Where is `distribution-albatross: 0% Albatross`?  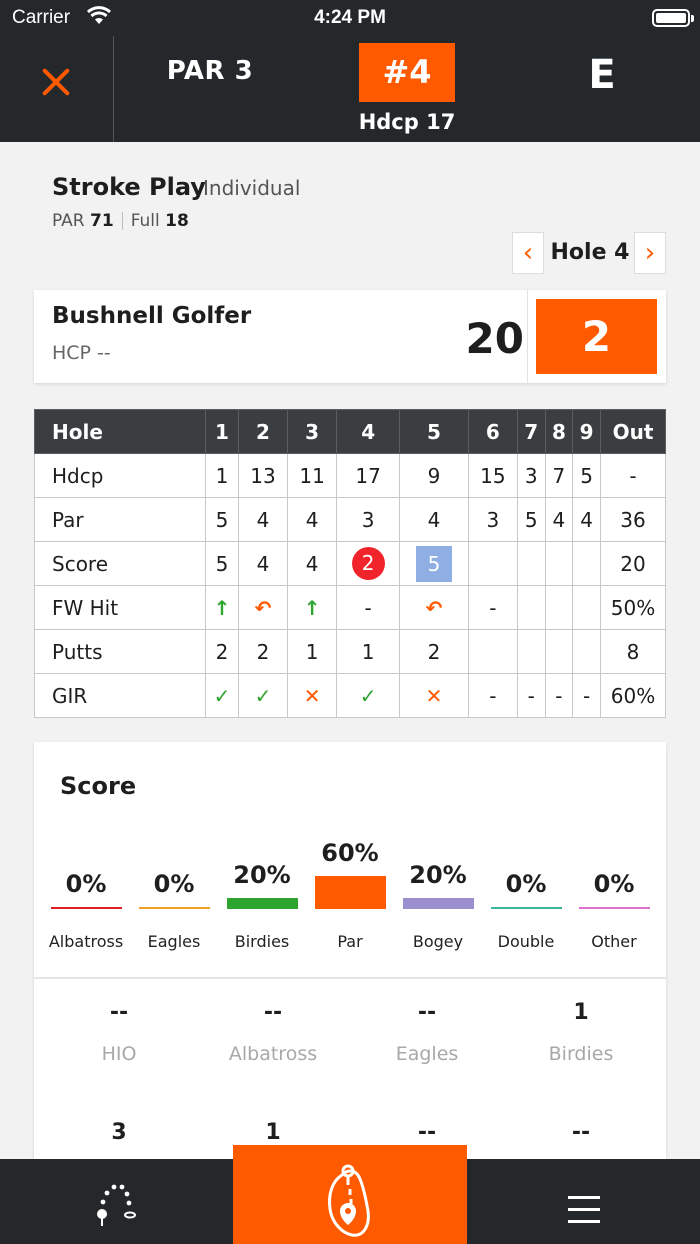 distribution-albatross: 0% Albatross is located at coordinates (86, 903).